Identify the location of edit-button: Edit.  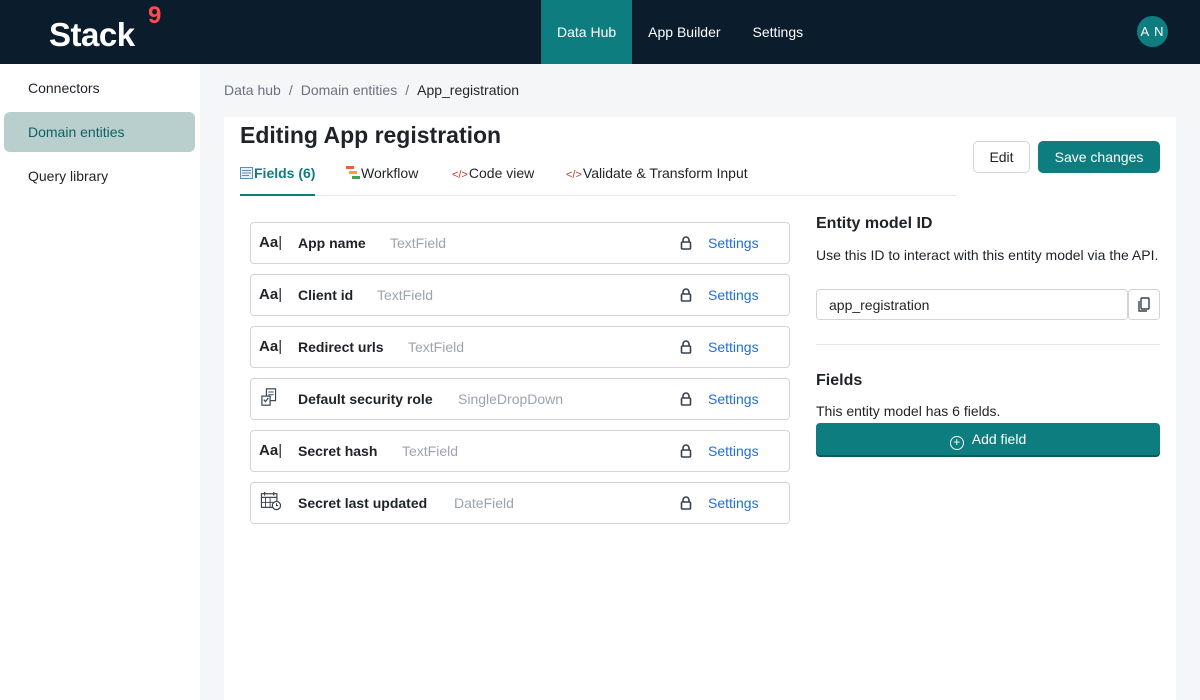
(1001, 157).